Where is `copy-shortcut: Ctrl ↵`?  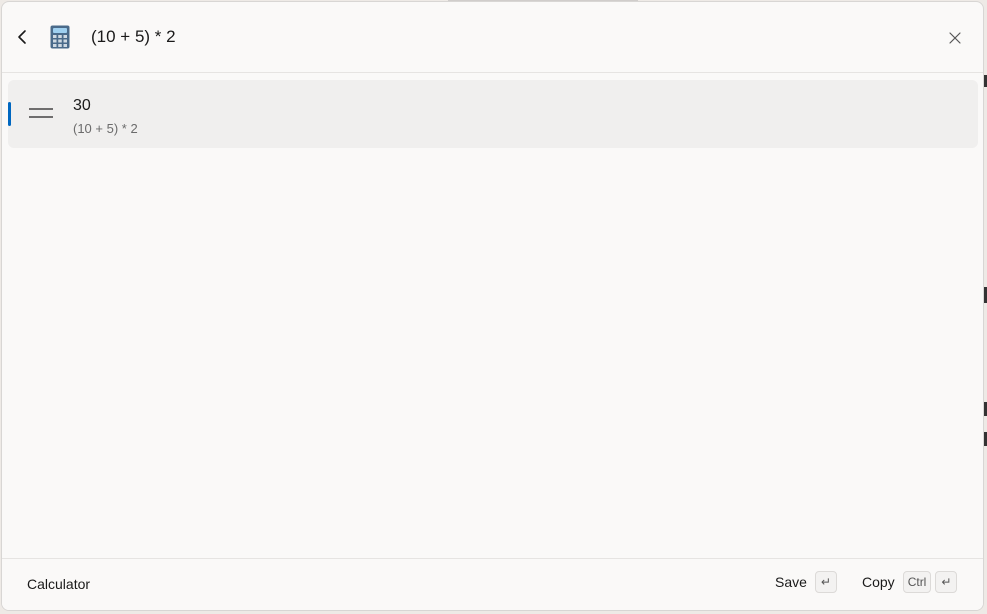
copy-shortcut: Ctrl ↵ is located at coordinates (930, 582).